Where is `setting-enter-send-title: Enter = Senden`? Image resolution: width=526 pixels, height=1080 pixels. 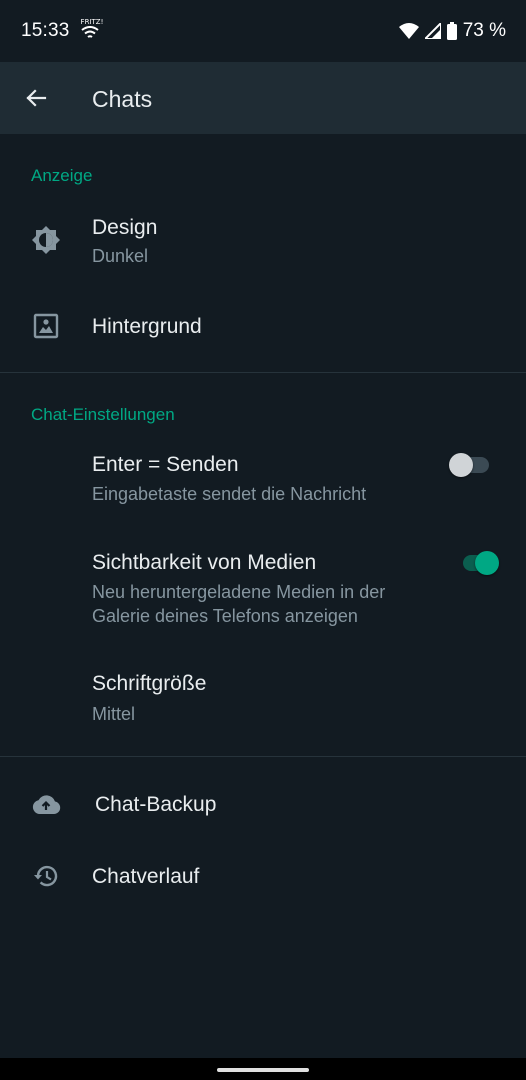 setting-enter-send-title: Enter = Senden is located at coordinates (165, 464).